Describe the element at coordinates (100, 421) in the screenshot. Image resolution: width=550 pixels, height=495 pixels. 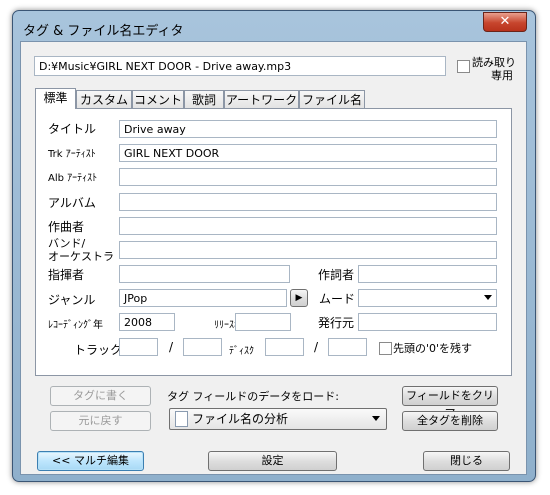
I see `revert-button: 元に戻す` at that location.